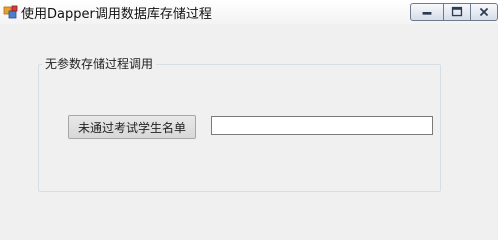 Image resolution: width=498 pixels, height=240 pixels. What do you see at coordinates (132, 127) in the screenshot?
I see `failed-students-button: 未通过考试学生名单` at bounding box center [132, 127].